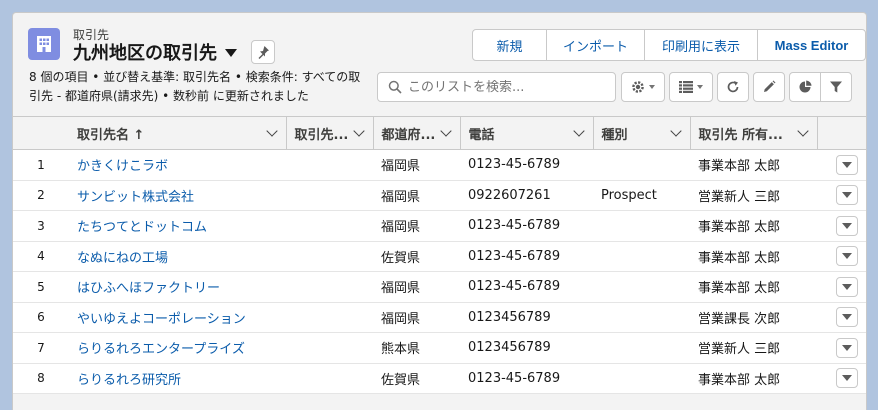 This screenshot has width=878, height=410. Describe the element at coordinates (811, 45) in the screenshot. I see `mass-editor-button: Mass Editor` at that location.